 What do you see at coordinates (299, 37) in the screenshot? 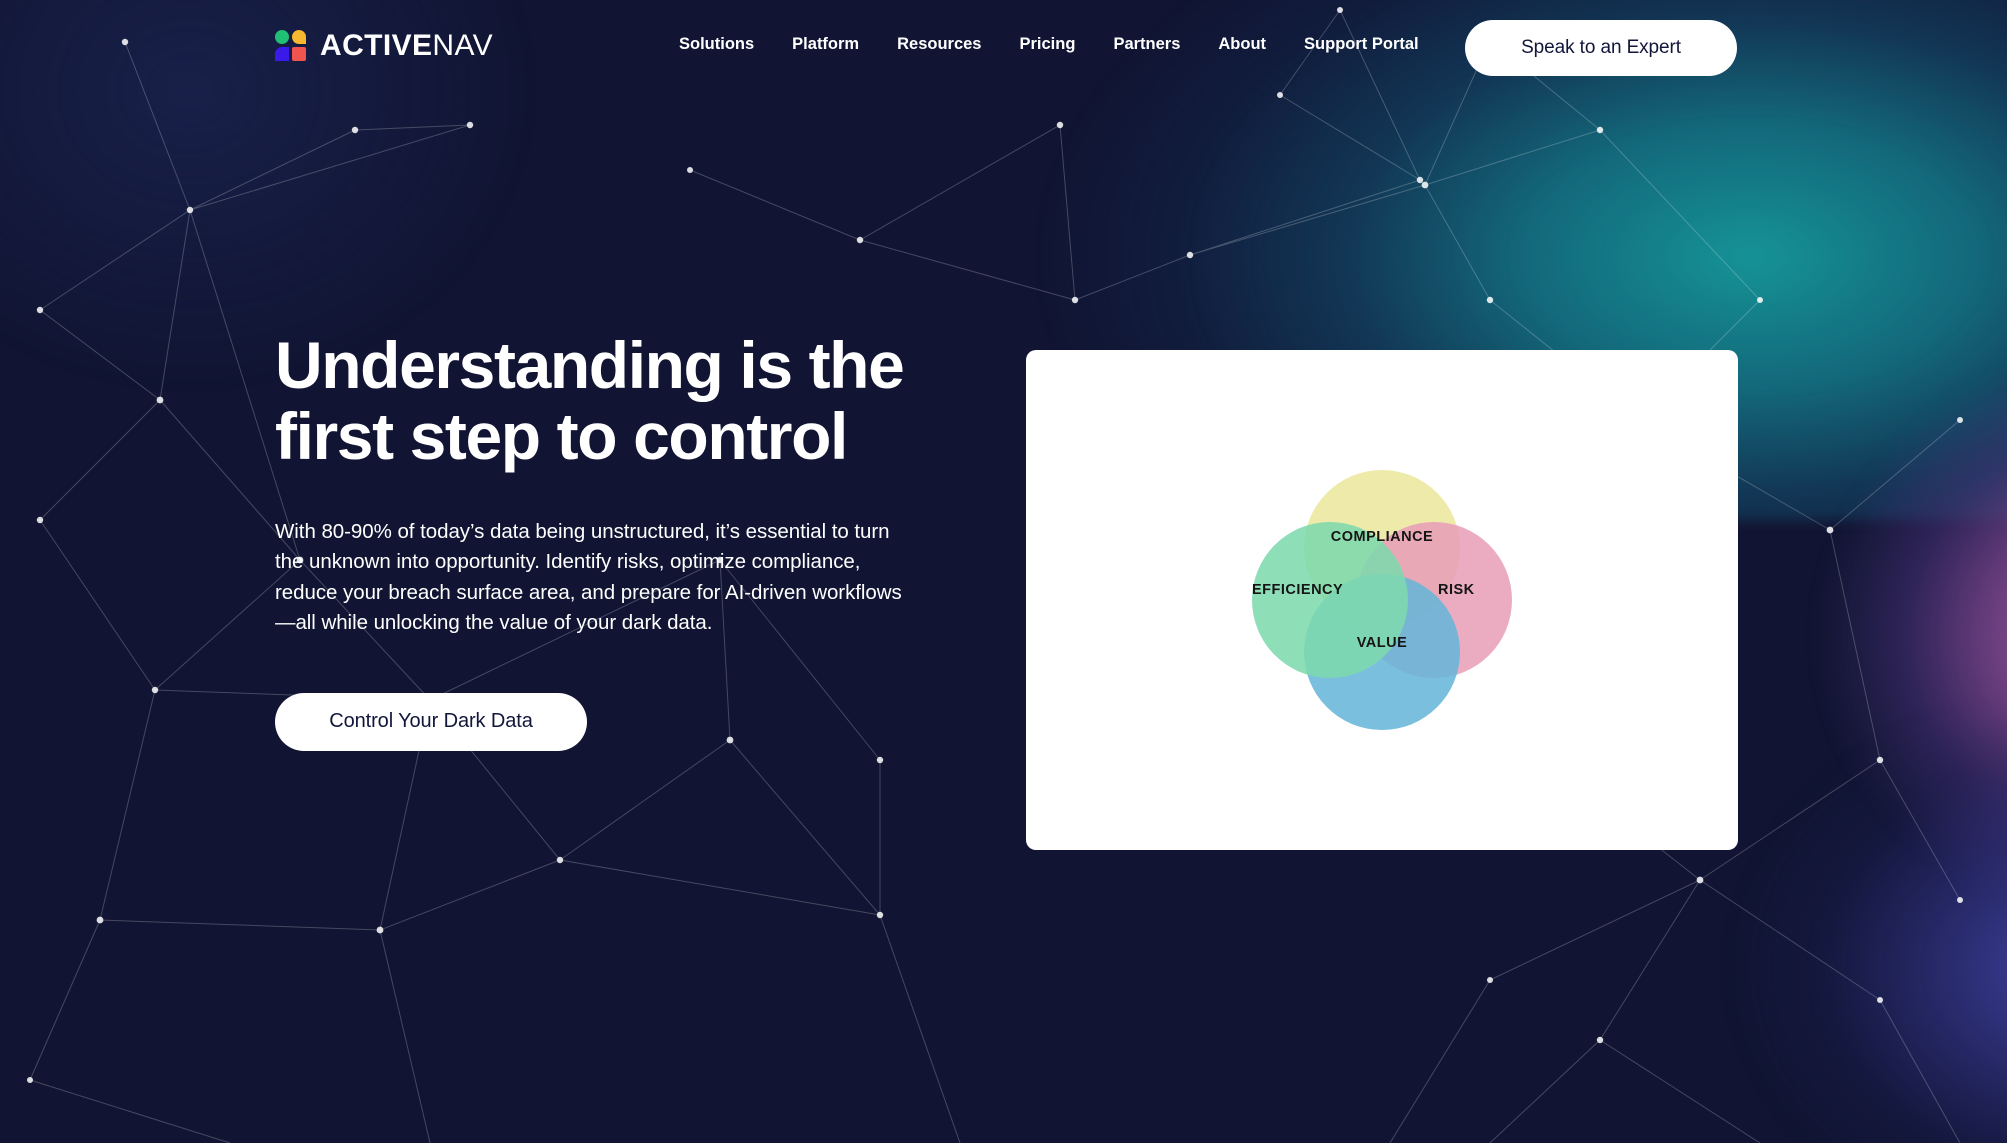
I see `logo-yellow-circle-icon` at bounding box center [299, 37].